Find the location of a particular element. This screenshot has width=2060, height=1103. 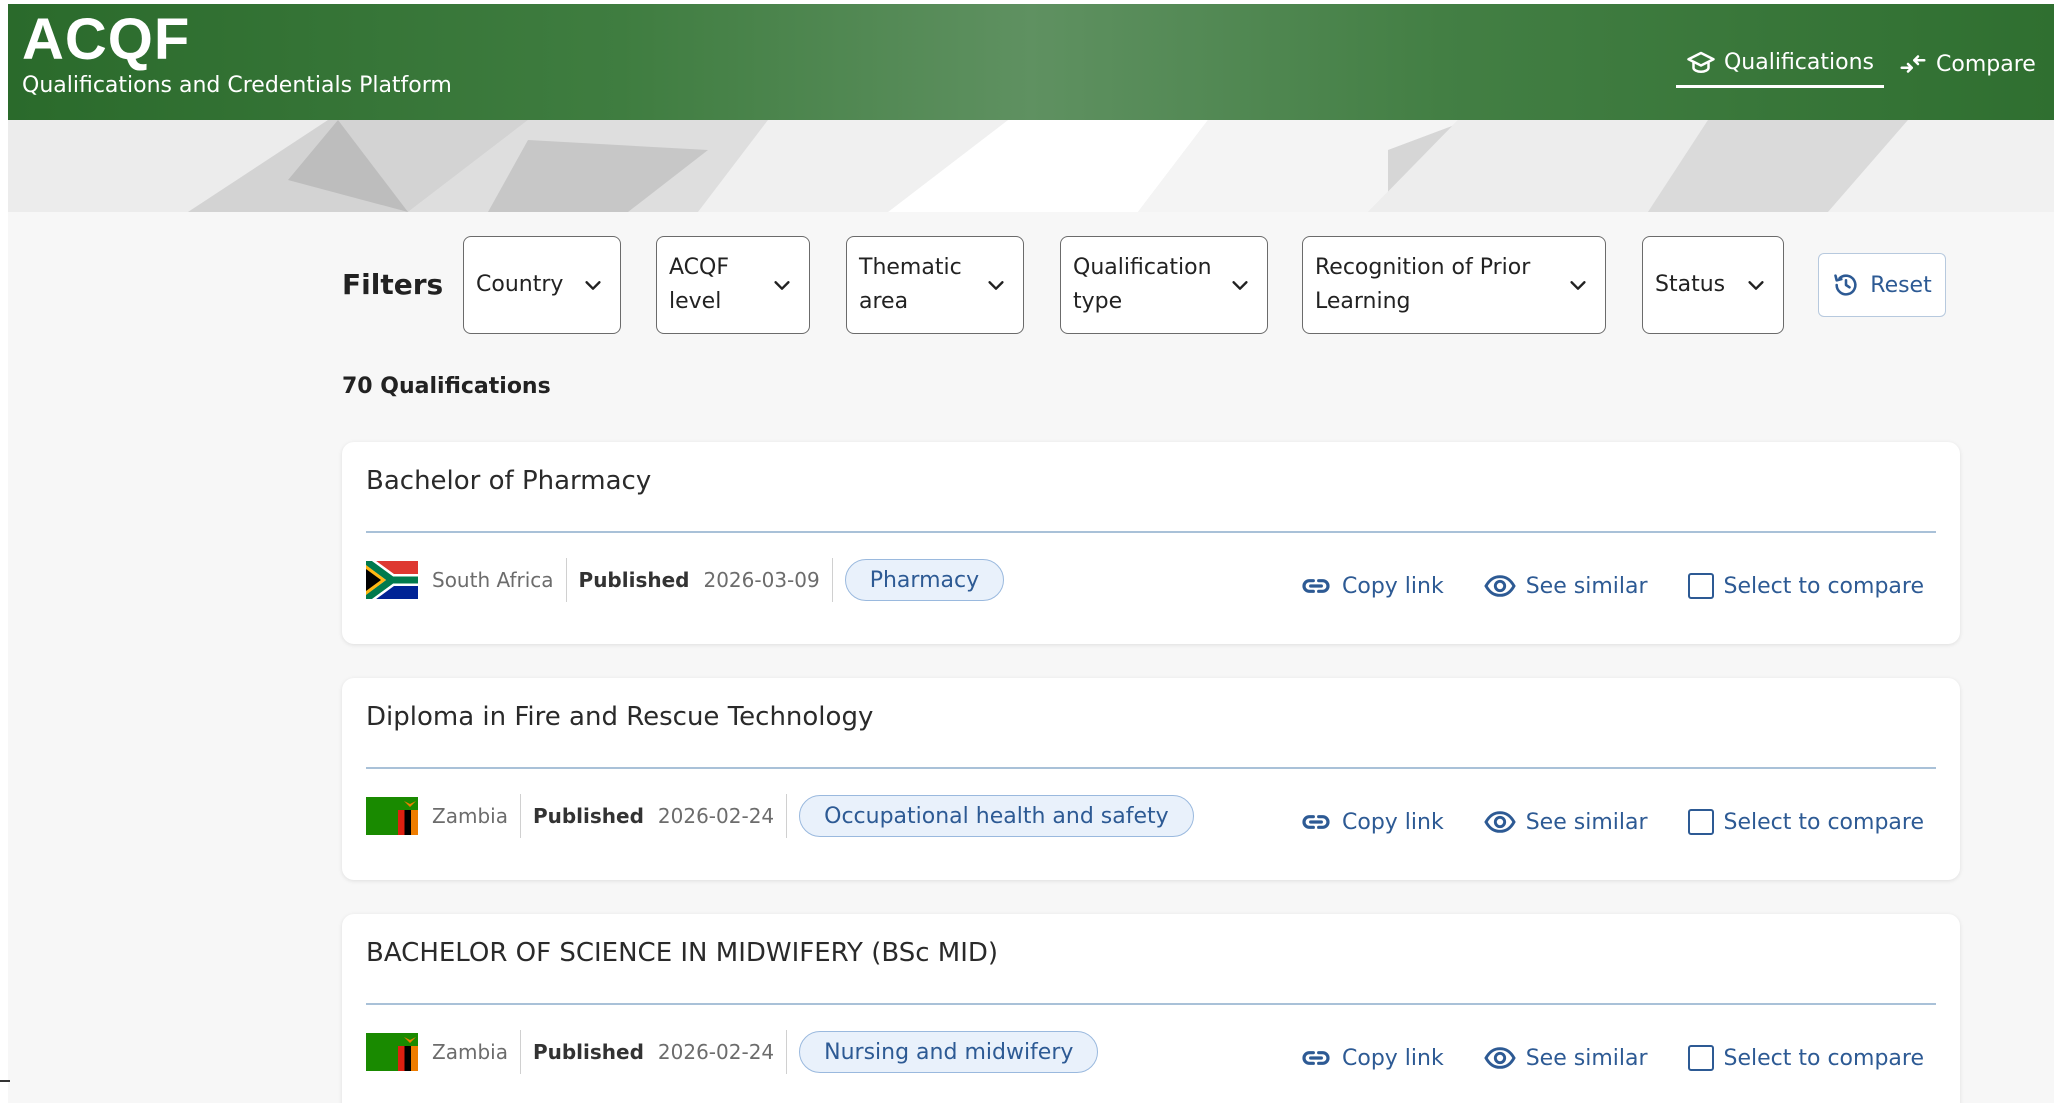

filters-heading: Filters is located at coordinates (393, 284).